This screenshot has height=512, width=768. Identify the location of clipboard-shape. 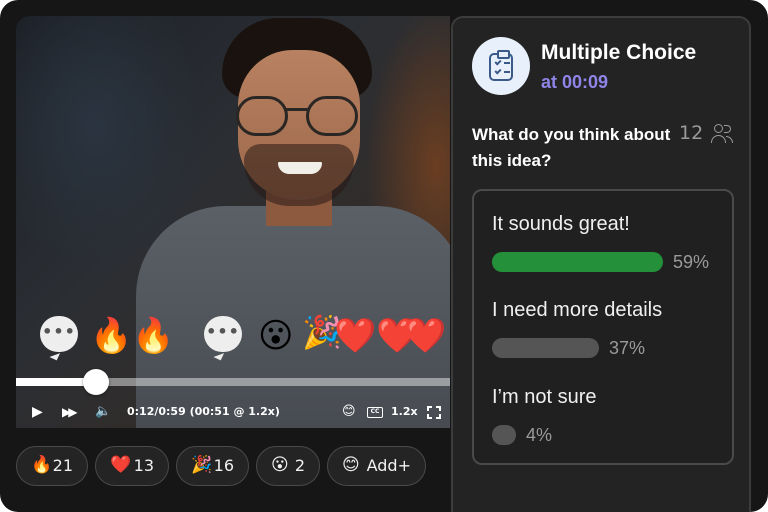
(501, 65).